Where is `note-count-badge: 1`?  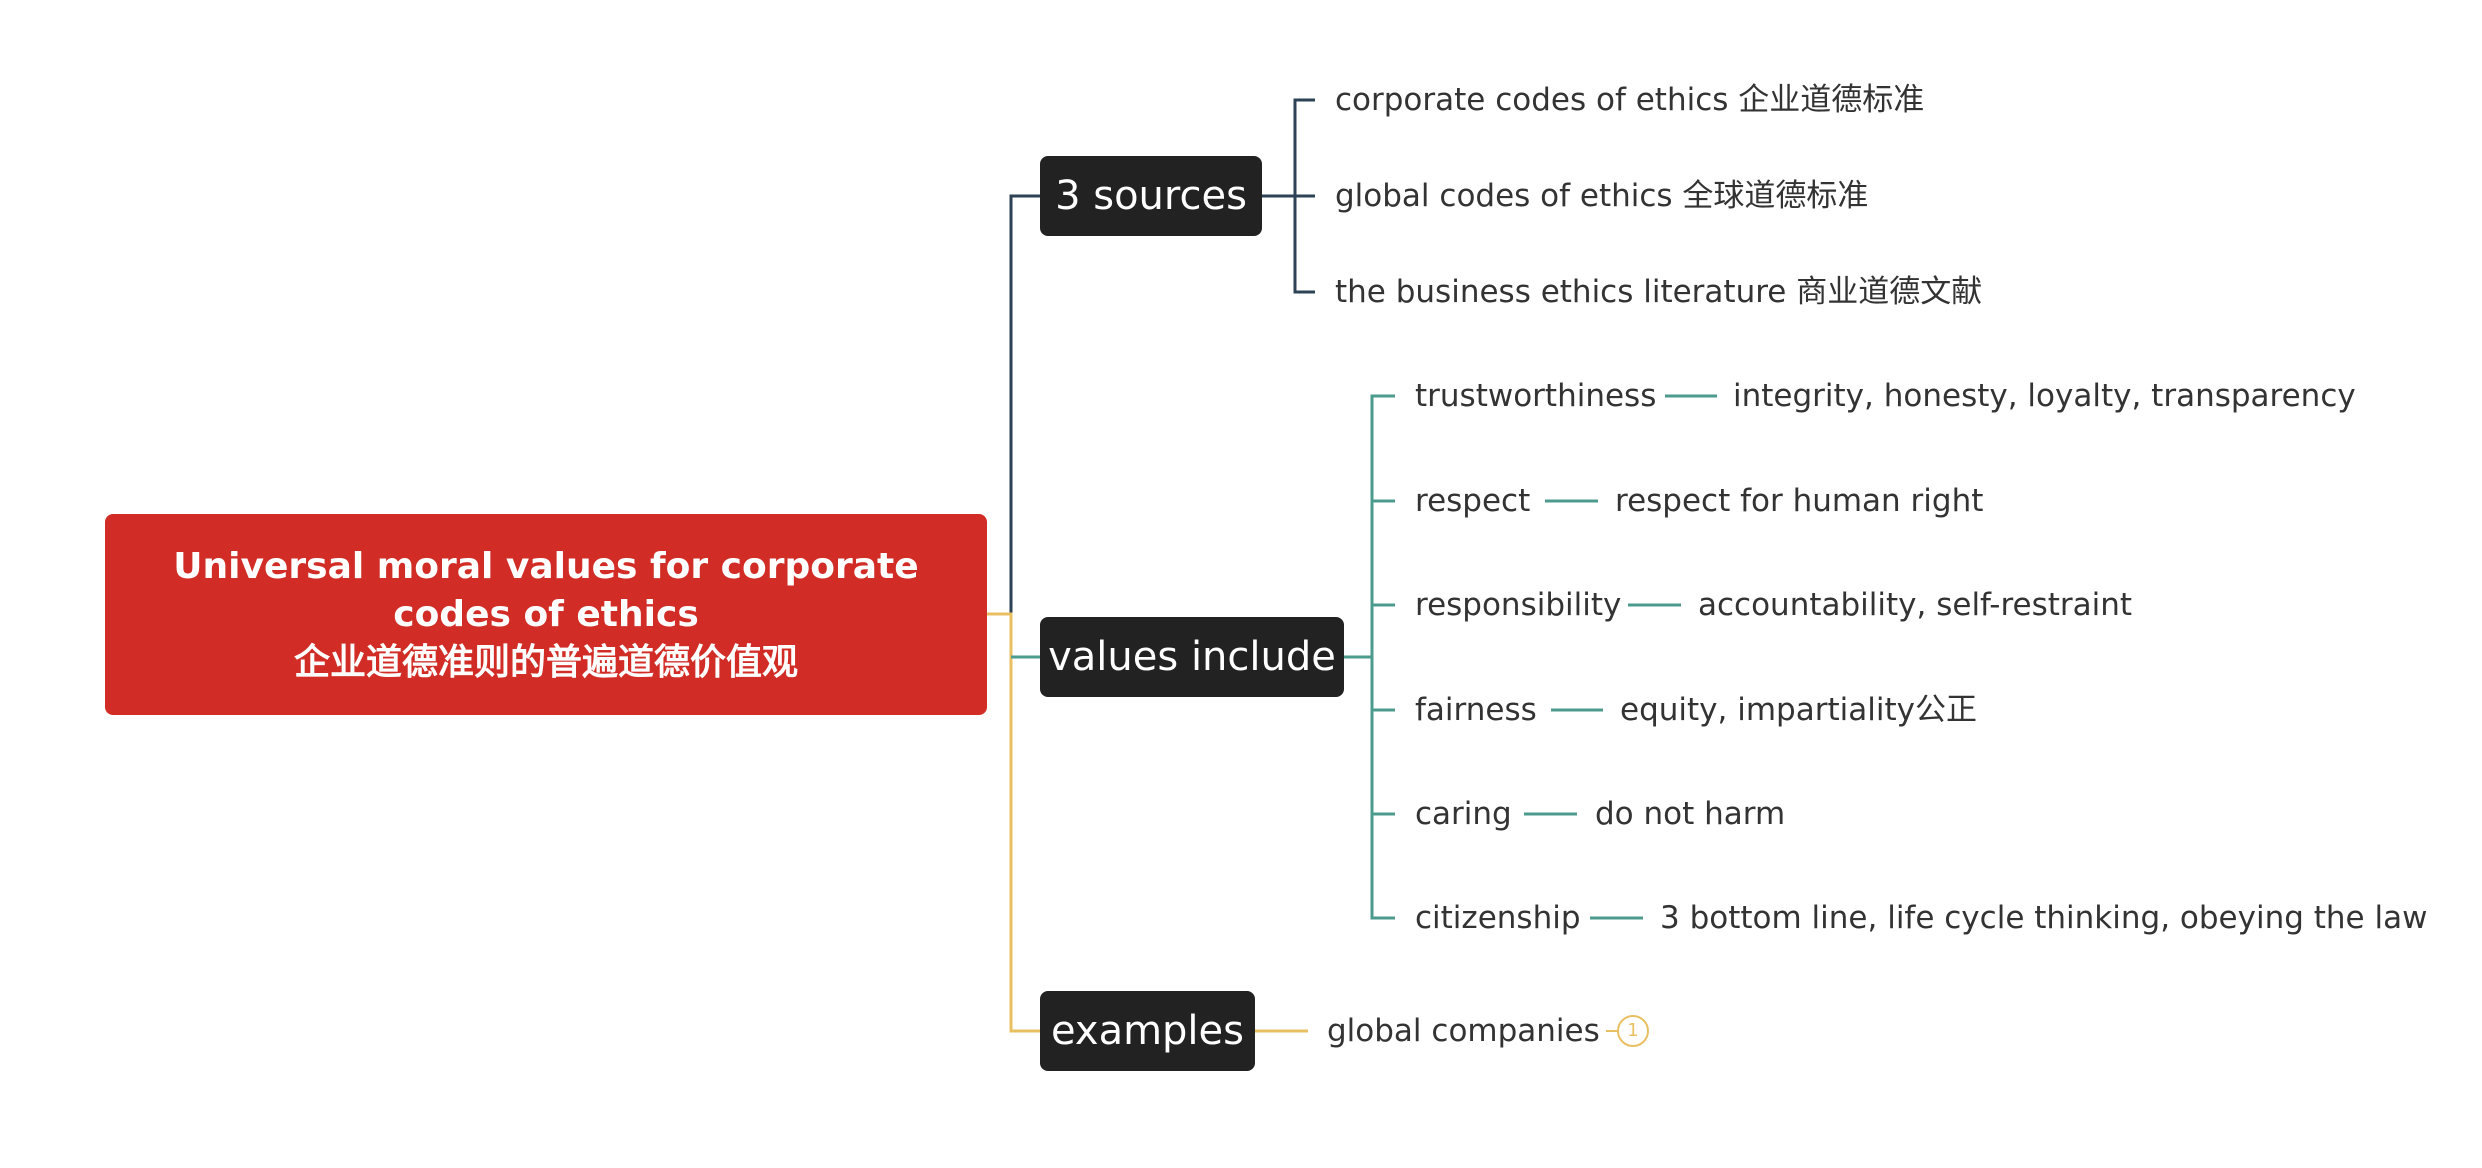
note-count-badge: 1 is located at coordinates (1633, 1031).